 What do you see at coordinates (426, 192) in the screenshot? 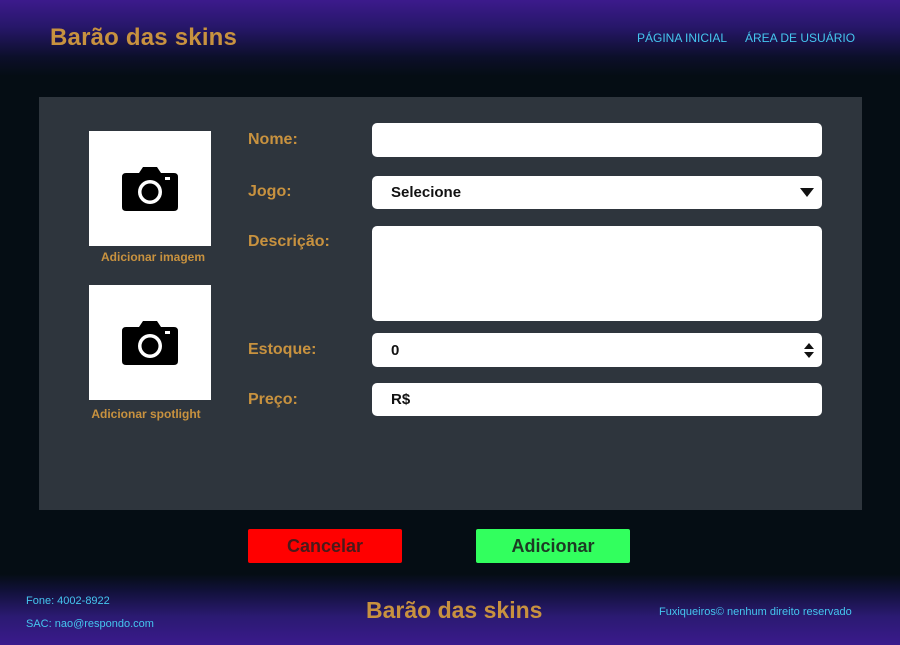
I see `jogo-selected-value: Selecione` at bounding box center [426, 192].